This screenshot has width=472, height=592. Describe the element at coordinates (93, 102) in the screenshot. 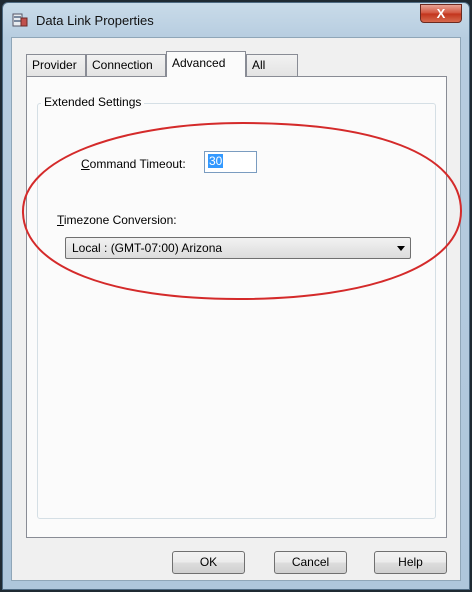

I see `group-title: Extended Settings` at that location.